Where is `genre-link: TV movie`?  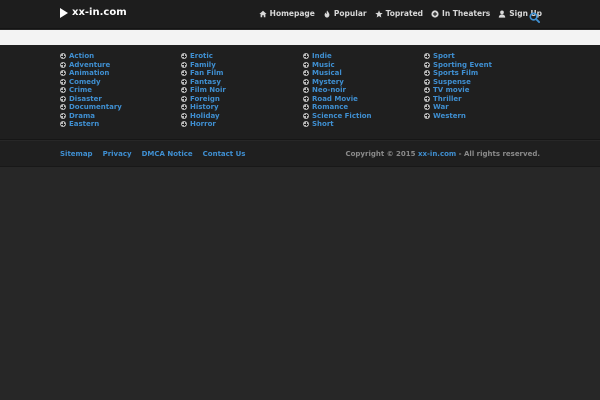
genre-link: TV movie is located at coordinates (458, 90).